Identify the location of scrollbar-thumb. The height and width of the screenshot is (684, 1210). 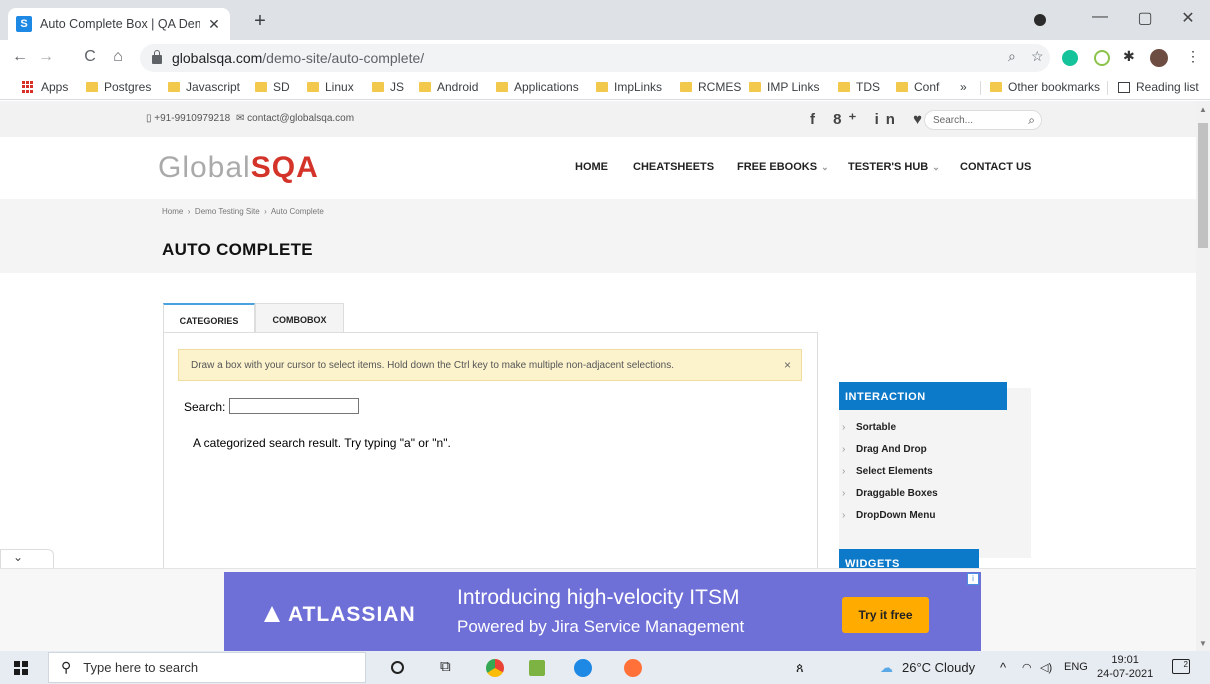
(1203, 185).